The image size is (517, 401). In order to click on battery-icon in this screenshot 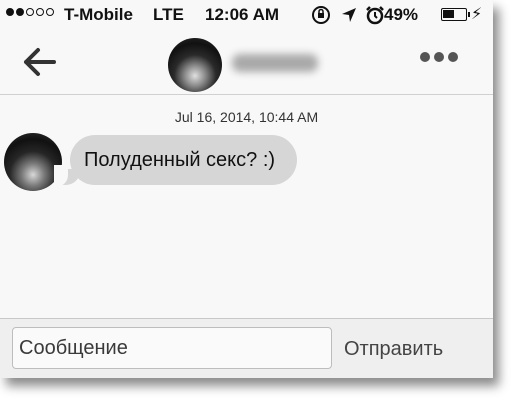, I will do `click(455, 14)`.